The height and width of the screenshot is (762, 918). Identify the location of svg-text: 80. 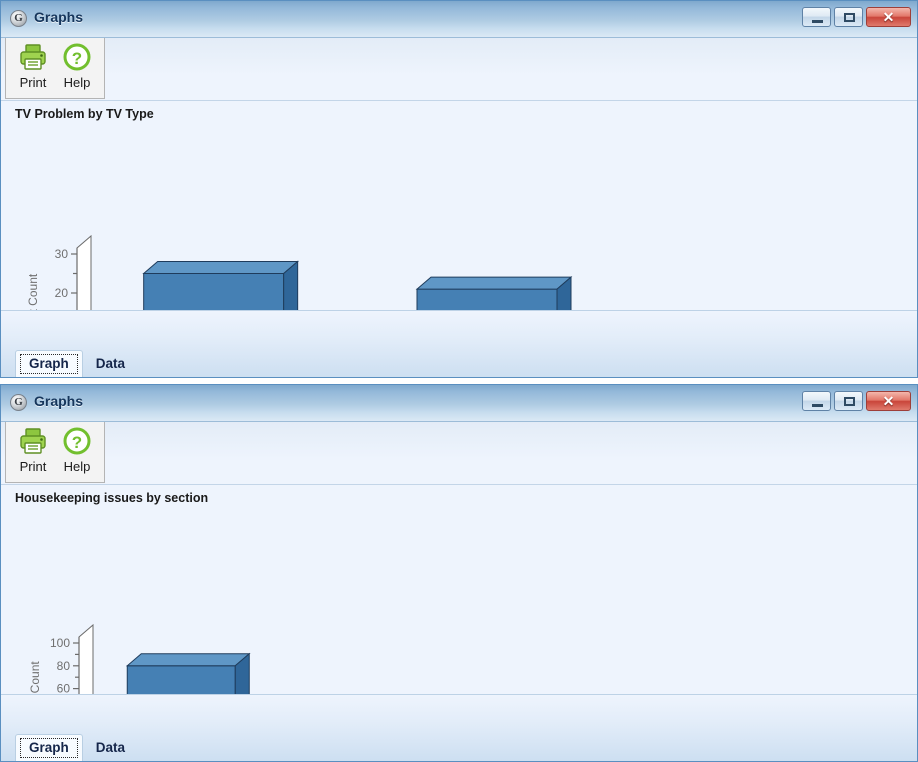
(64, 666).